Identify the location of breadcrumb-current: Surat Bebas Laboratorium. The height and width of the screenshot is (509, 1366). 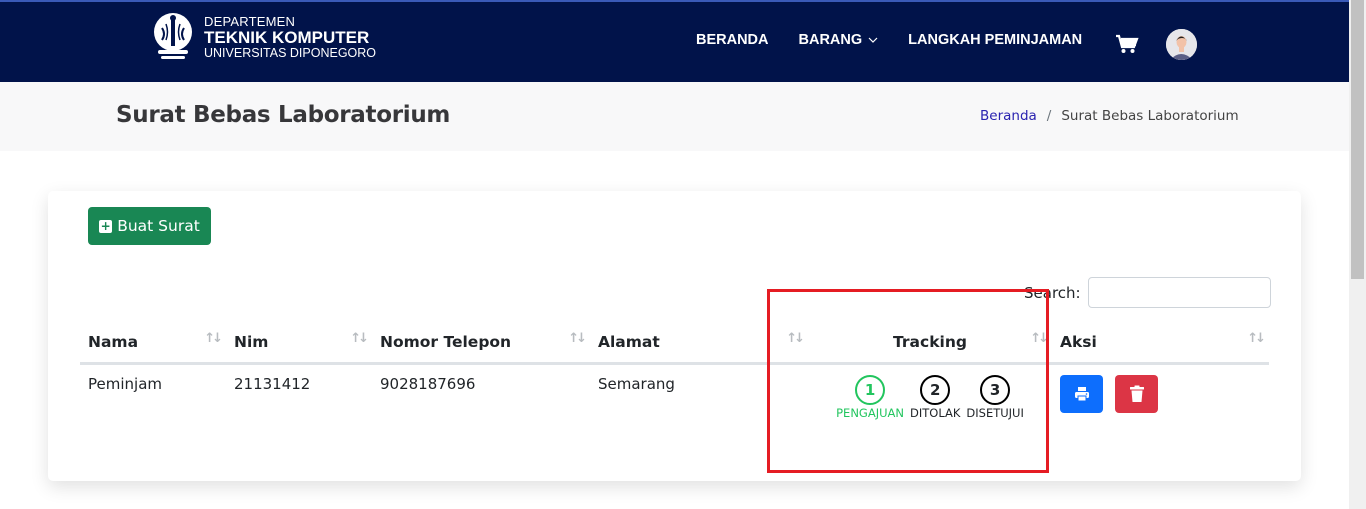
(1150, 116).